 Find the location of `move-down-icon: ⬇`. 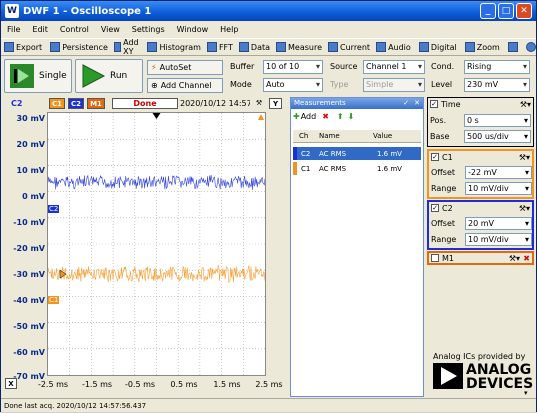

move-down-icon: ⬇ is located at coordinates (351, 116).